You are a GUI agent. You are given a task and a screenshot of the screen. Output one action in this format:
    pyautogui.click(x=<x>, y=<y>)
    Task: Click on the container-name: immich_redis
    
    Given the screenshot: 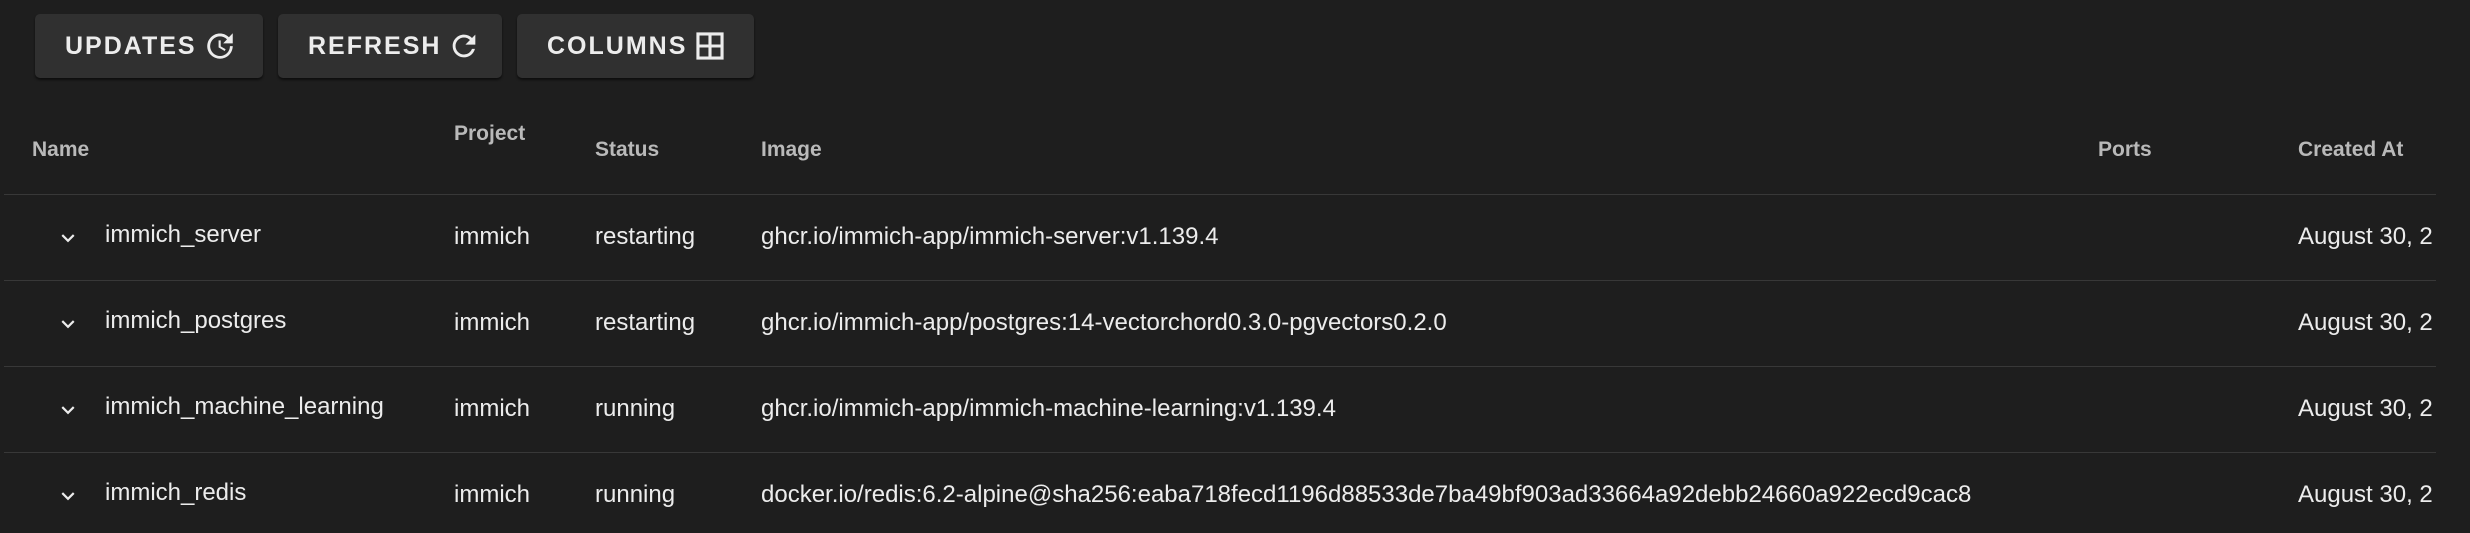 What is the action you would take?
    pyautogui.click(x=176, y=492)
    